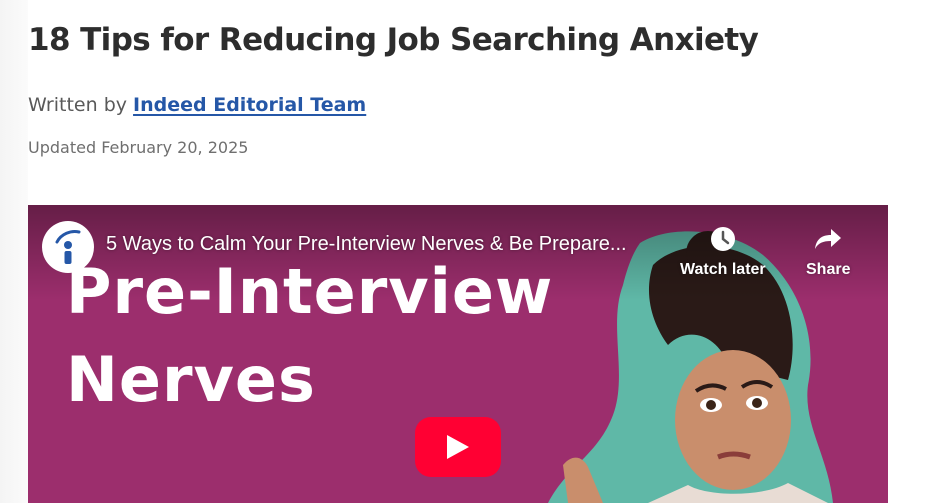 Image resolution: width=941 pixels, height=503 pixels. I want to click on watch-later-button: Watch later, so click(723, 250).